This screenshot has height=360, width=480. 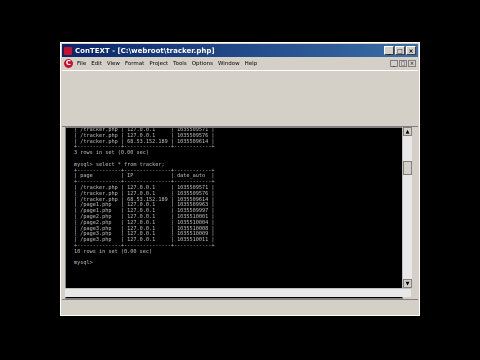 I want to click on console-line: mysql>, so click(x=83, y=263).